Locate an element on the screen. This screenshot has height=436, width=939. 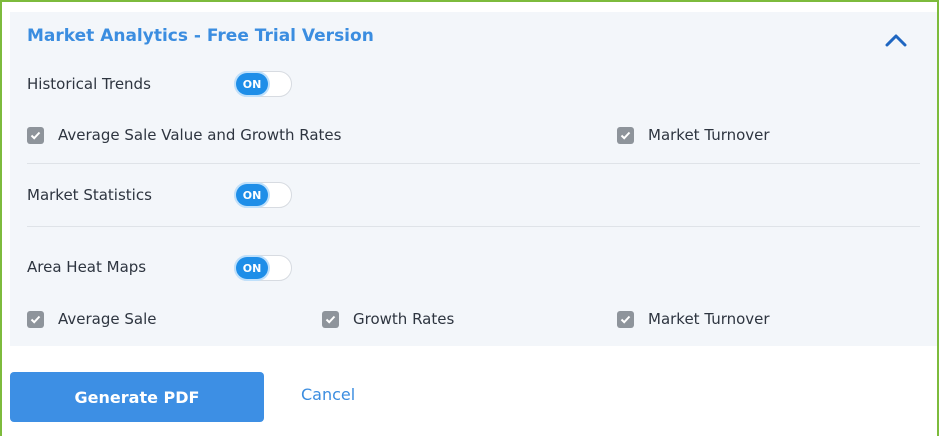
section-label-historical-trends: Historical Trends is located at coordinates (89, 84).